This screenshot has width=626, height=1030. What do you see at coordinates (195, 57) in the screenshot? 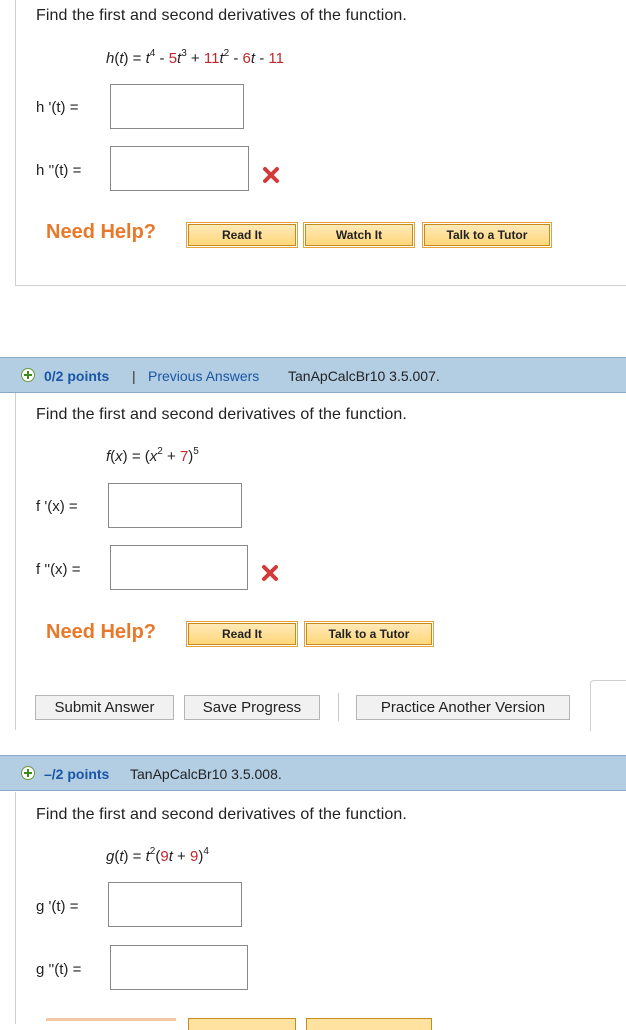
I see `function-equation: h(t) = t4 - 5t3 + 11t2 - 6t - 11` at bounding box center [195, 57].